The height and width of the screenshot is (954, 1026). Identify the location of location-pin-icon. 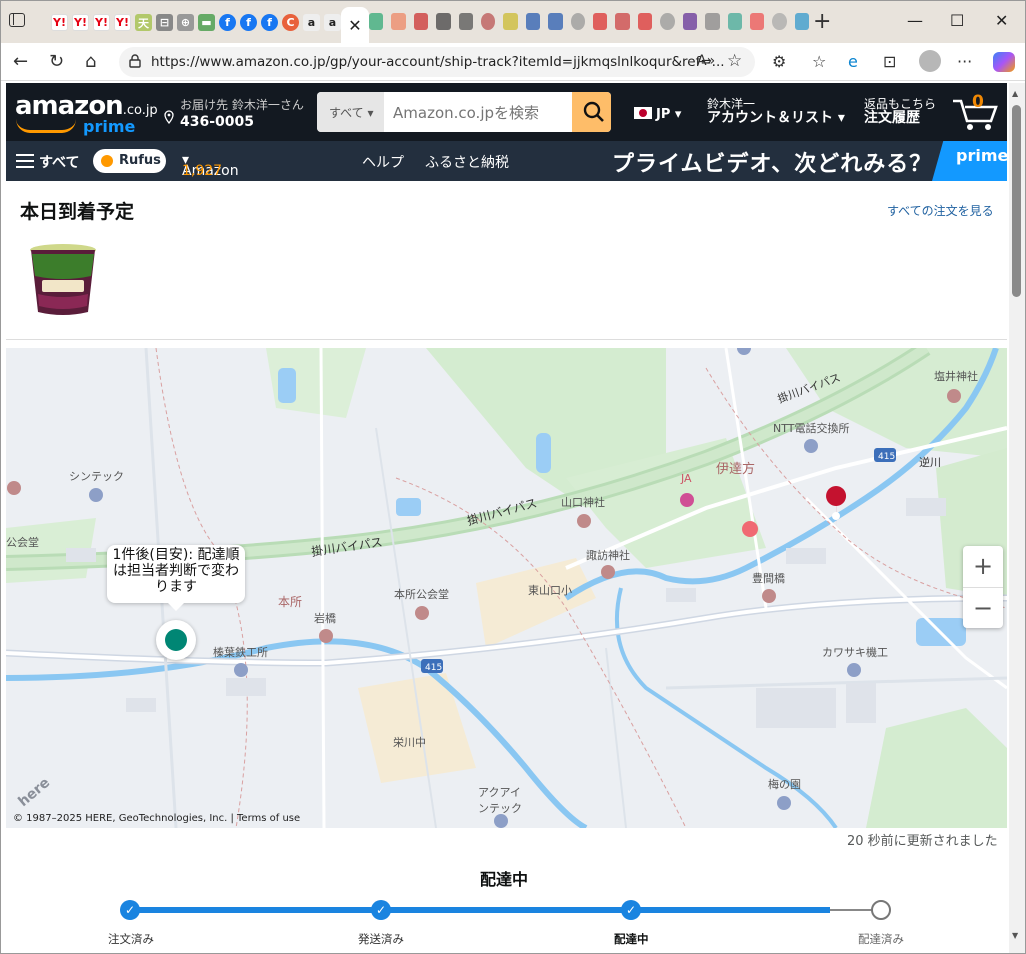
(169, 117).